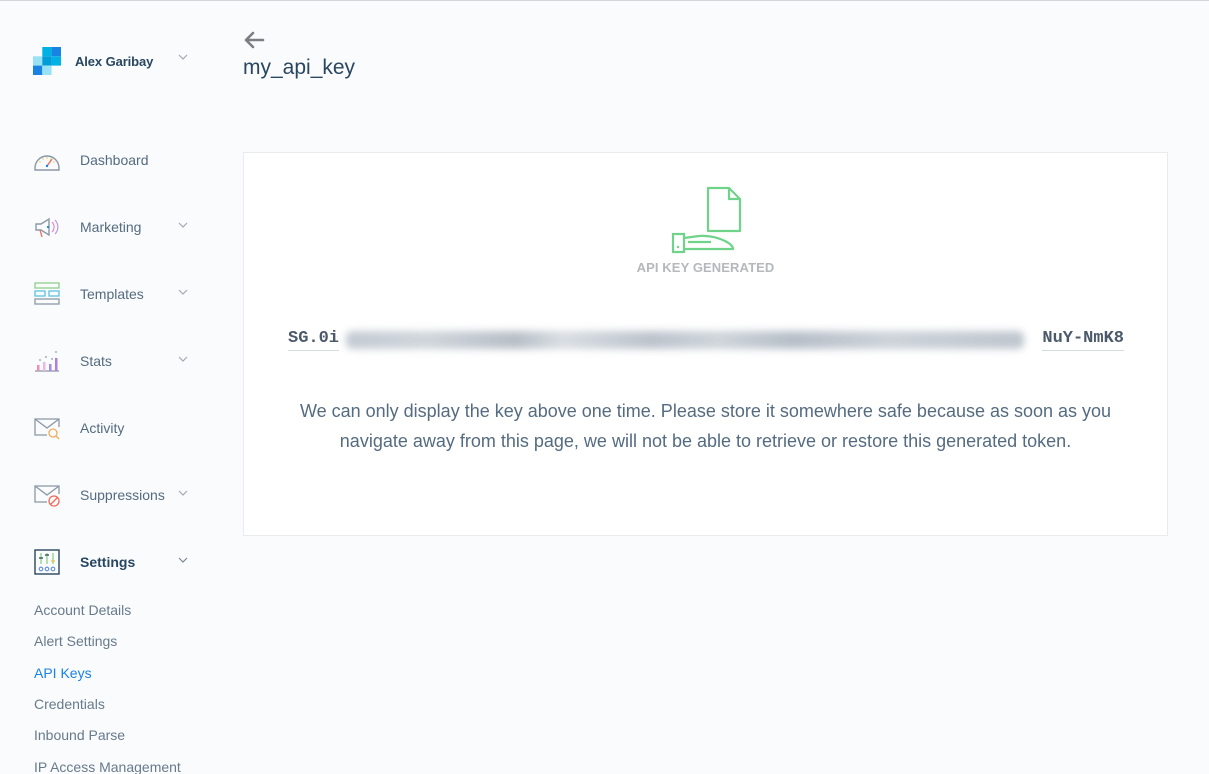 Image resolution: width=1209 pixels, height=774 pixels. I want to click on settings-subitem-account-details: Account Details, so click(82, 610).